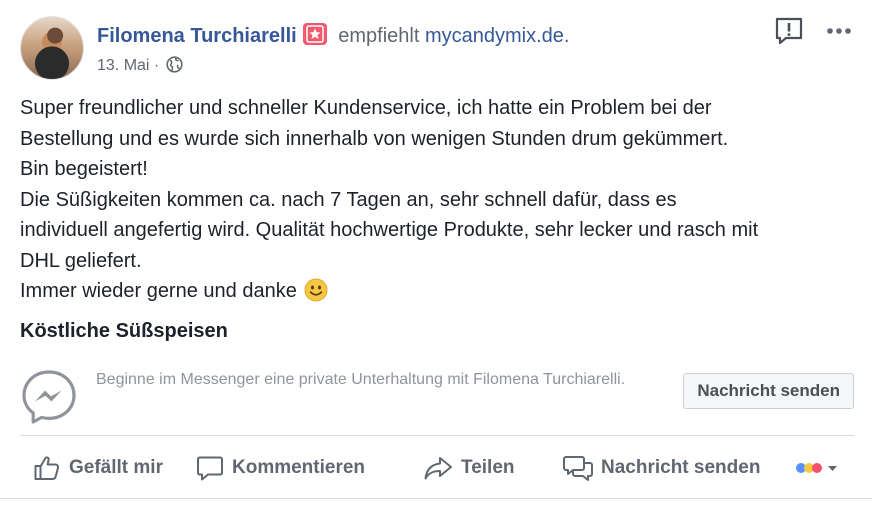 The width and height of the screenshot is (872, 507). Describe the element at coordinates (49, 397) in the screenshot. I see `messenger-icon` at that location.